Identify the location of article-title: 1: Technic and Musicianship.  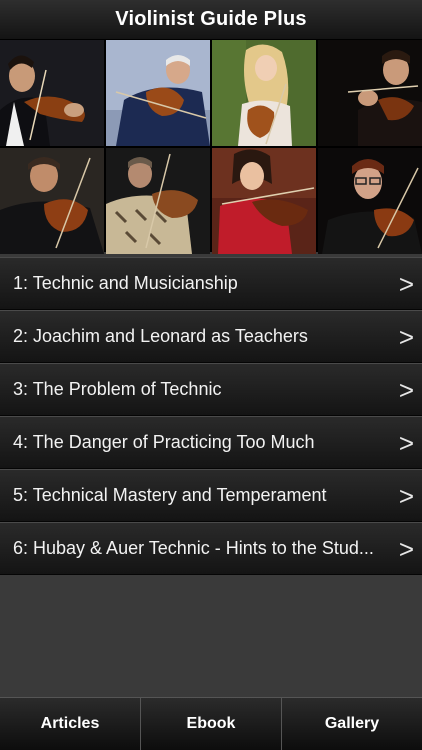
(125, 283).